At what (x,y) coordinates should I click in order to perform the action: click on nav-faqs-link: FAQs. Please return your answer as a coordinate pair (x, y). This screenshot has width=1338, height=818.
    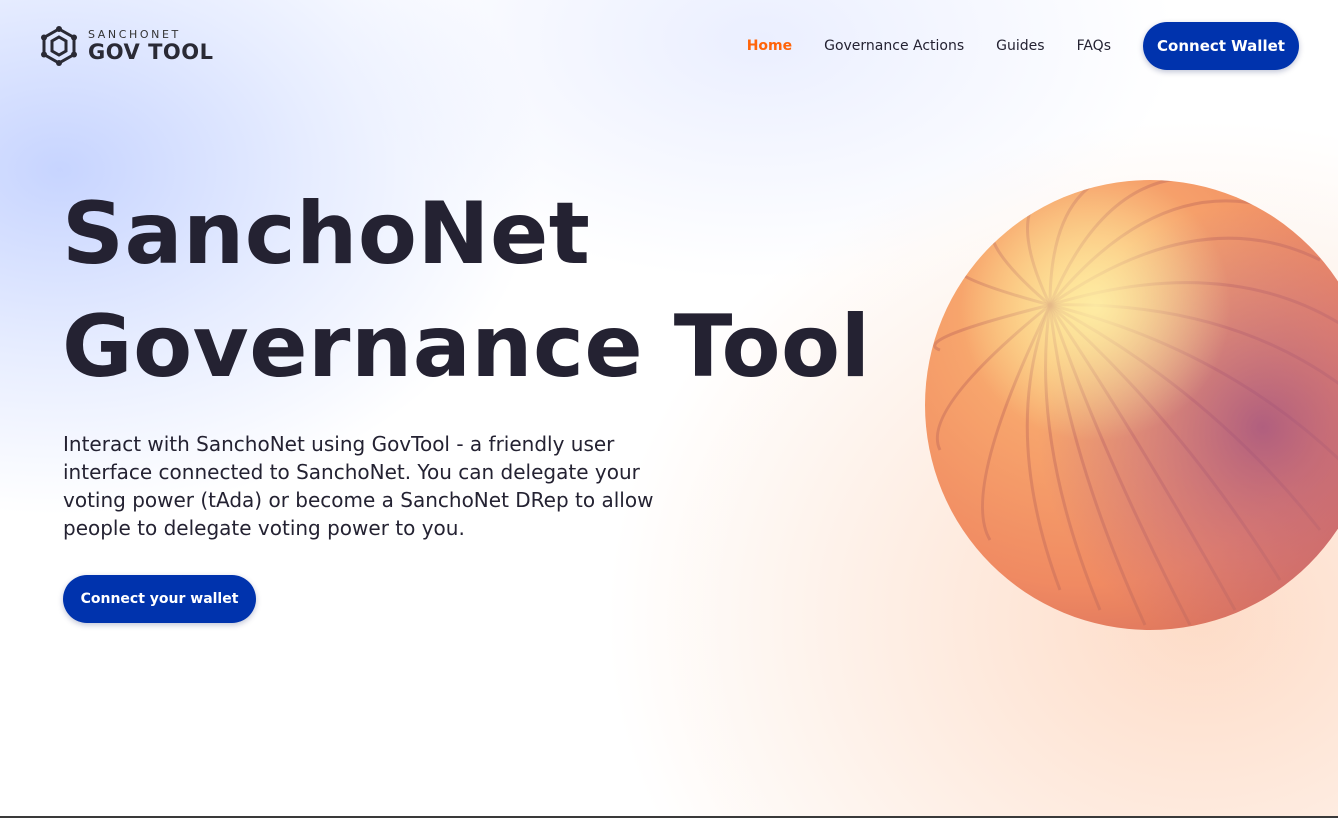
    Looking at the image, I should click on (1094, 46).